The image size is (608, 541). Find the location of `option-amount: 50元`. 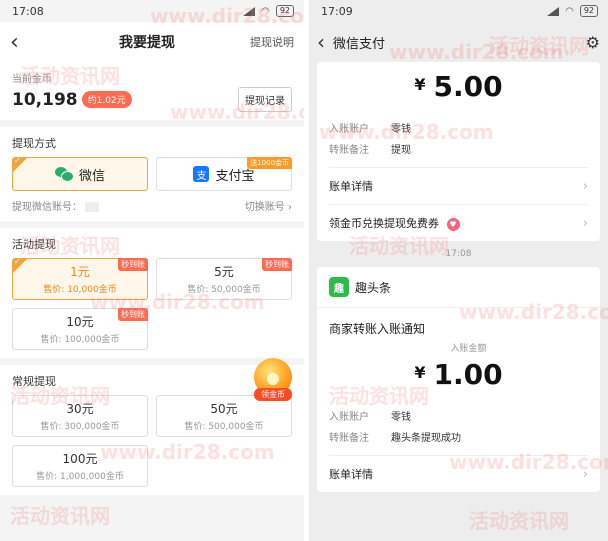

option-amount: 50元 is located at coordinates (224, 409).